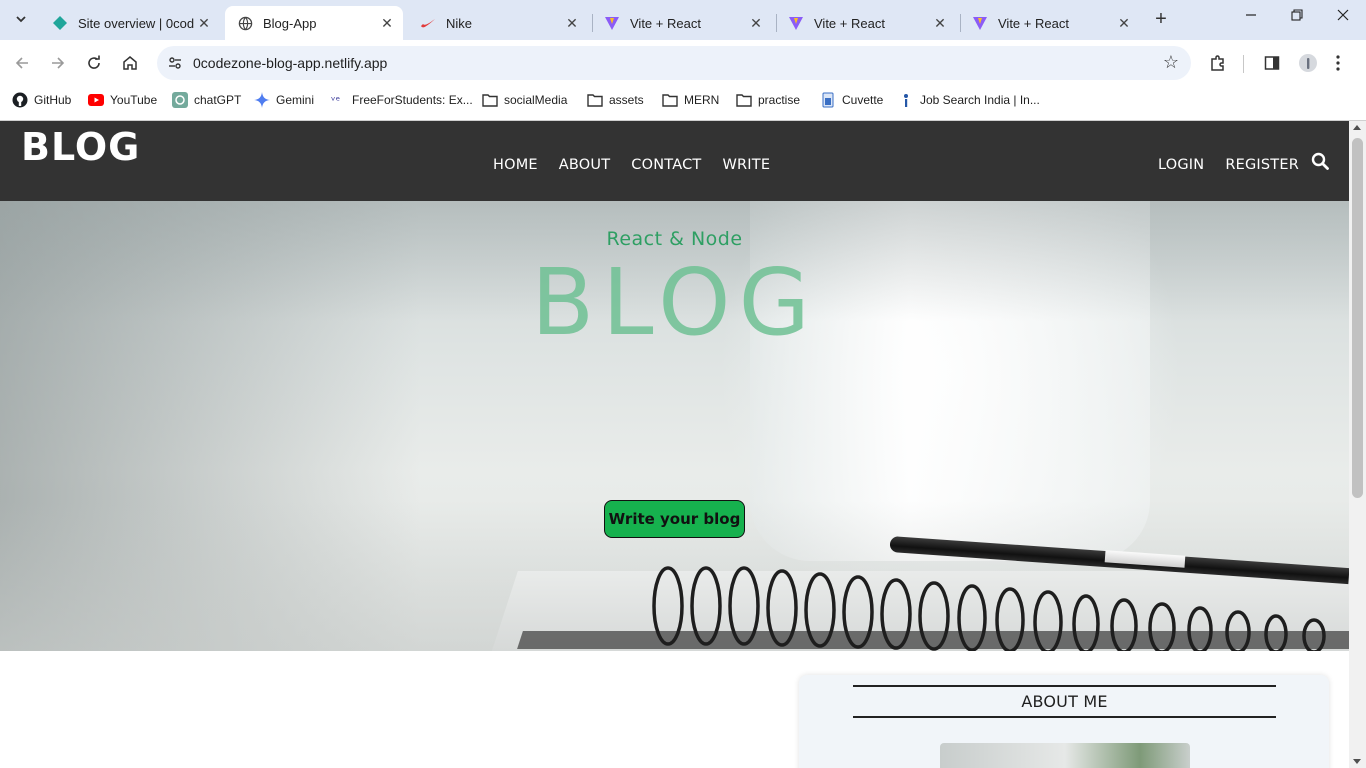 Image resolution: width=1366 pixels, height=768 pixels. I want to click on bookmark-youtube: YouTube, so click(122, 100).